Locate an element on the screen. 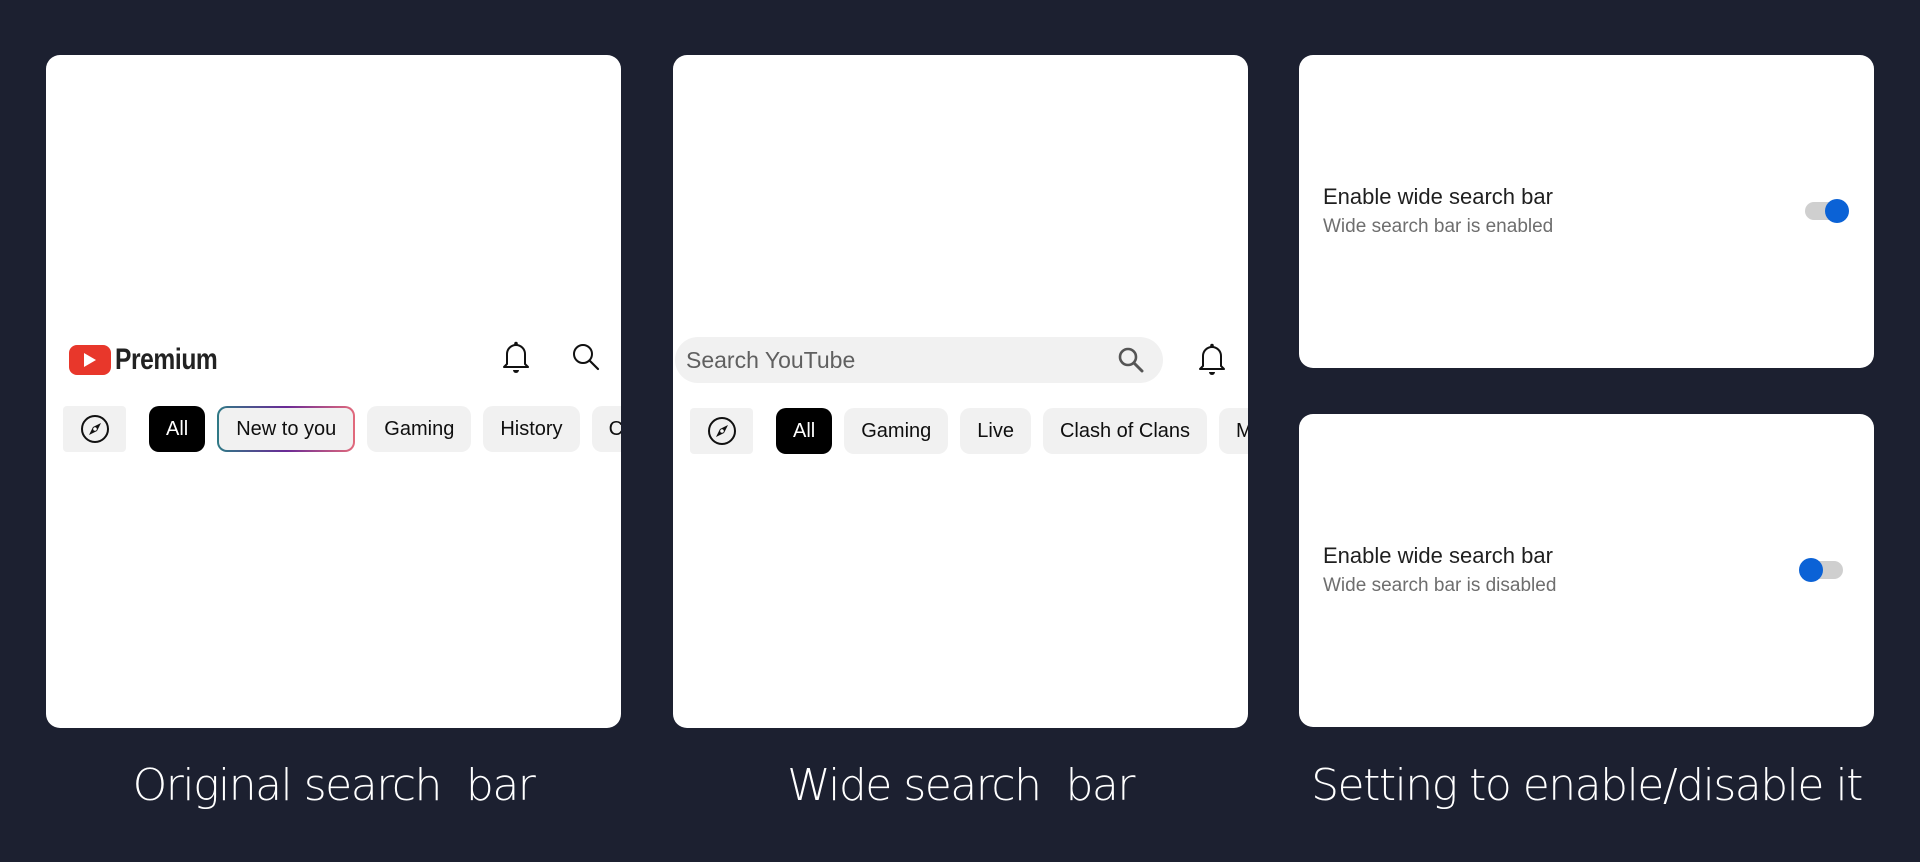 The width and height of the screenshot is (1920, 862). youtube-play-icon is located at coordinates (90, 360).